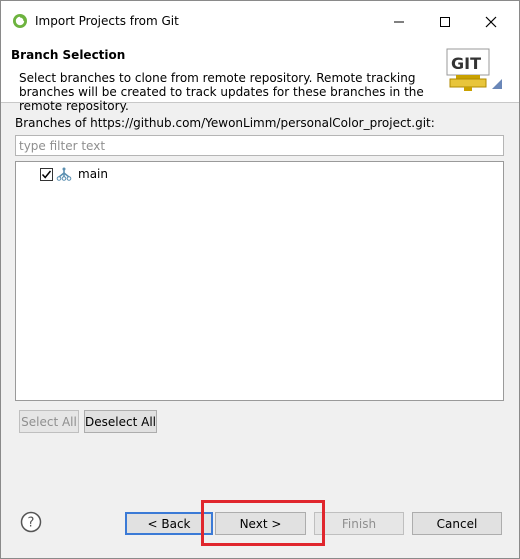 Image resolution: width=520 pixels, height=559 pixels. Describe the element at coordinates (259, 145) in the screenshot. I see `branch-filter-input` at that location.